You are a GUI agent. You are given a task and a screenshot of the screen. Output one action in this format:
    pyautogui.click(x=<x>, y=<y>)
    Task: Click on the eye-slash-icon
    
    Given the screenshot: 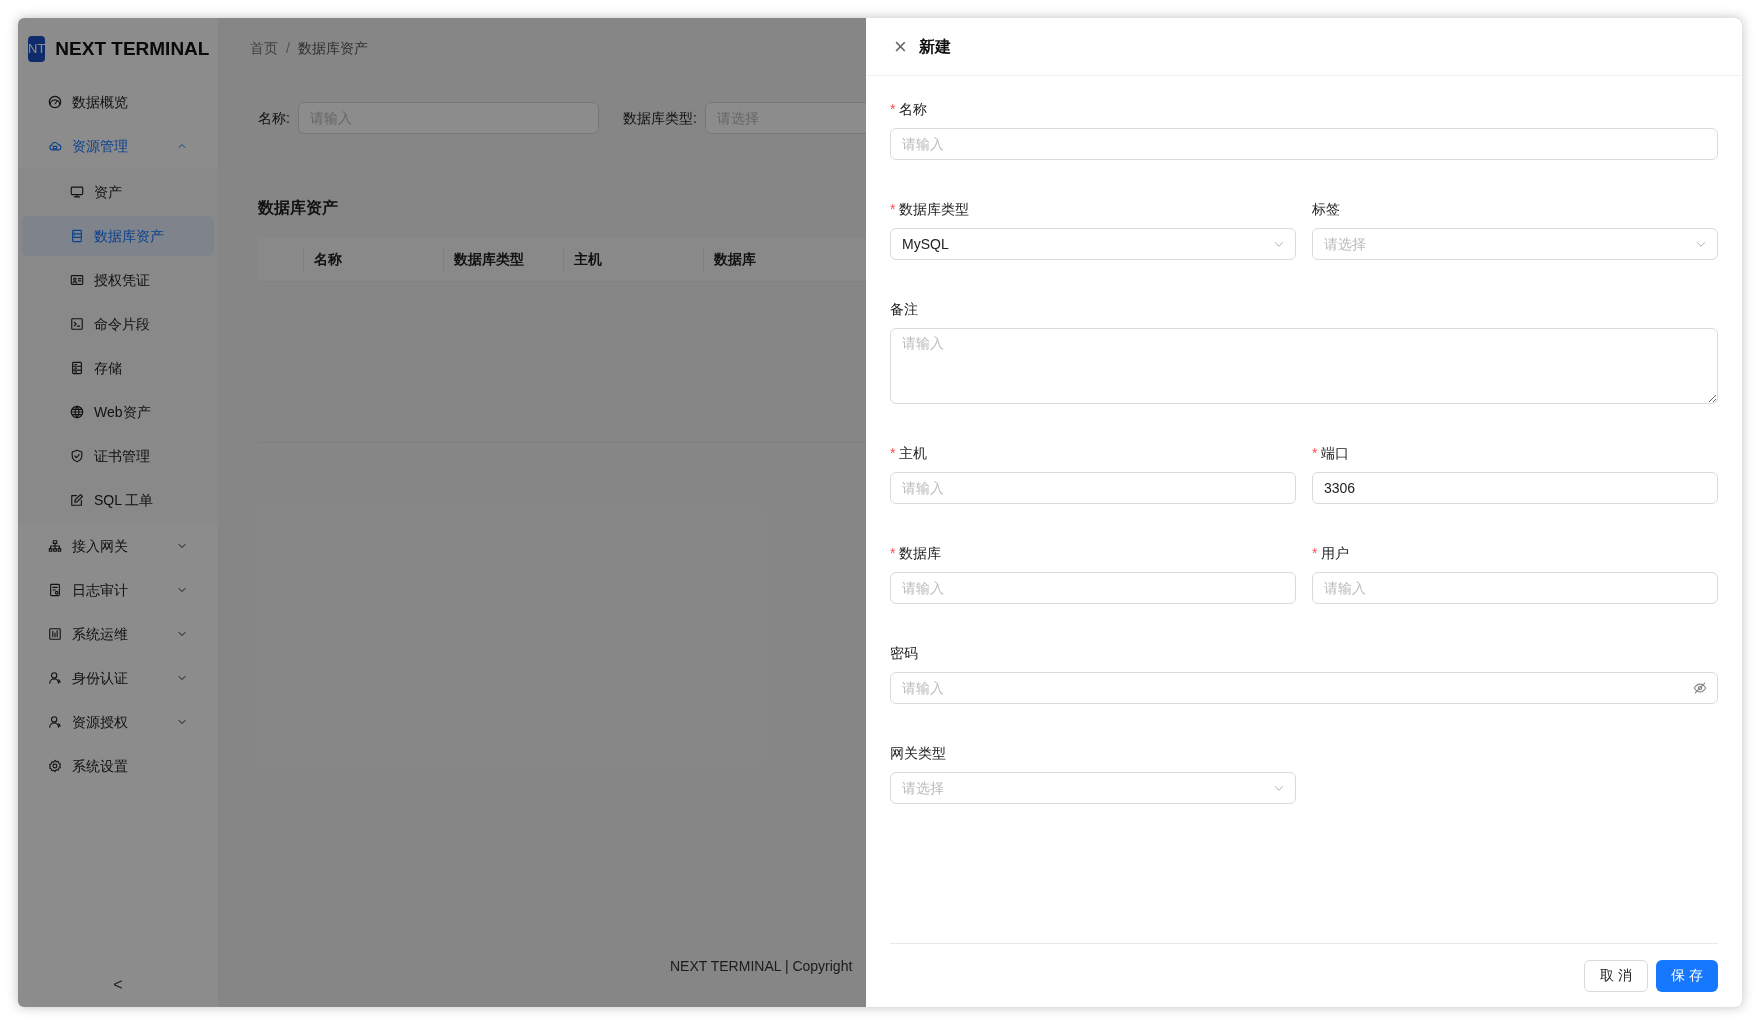 What is the action you would take?
    pyautogui.click(x=1700, y=688)
    